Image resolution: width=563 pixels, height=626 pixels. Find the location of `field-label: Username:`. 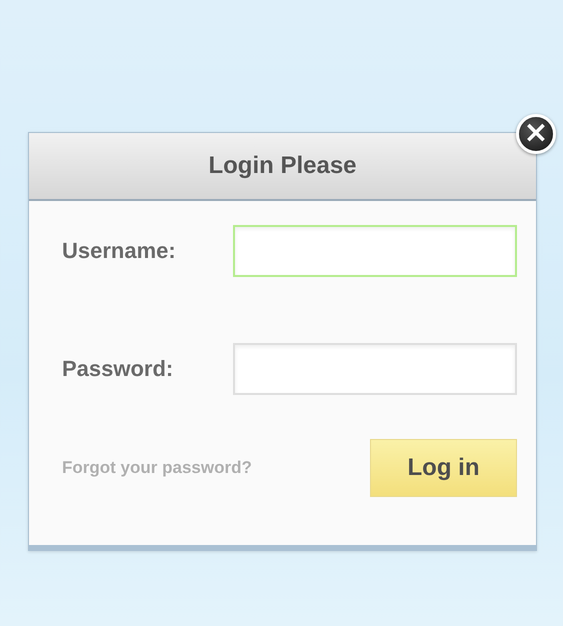

field-label: Username: is located at coordinates (119, 251).